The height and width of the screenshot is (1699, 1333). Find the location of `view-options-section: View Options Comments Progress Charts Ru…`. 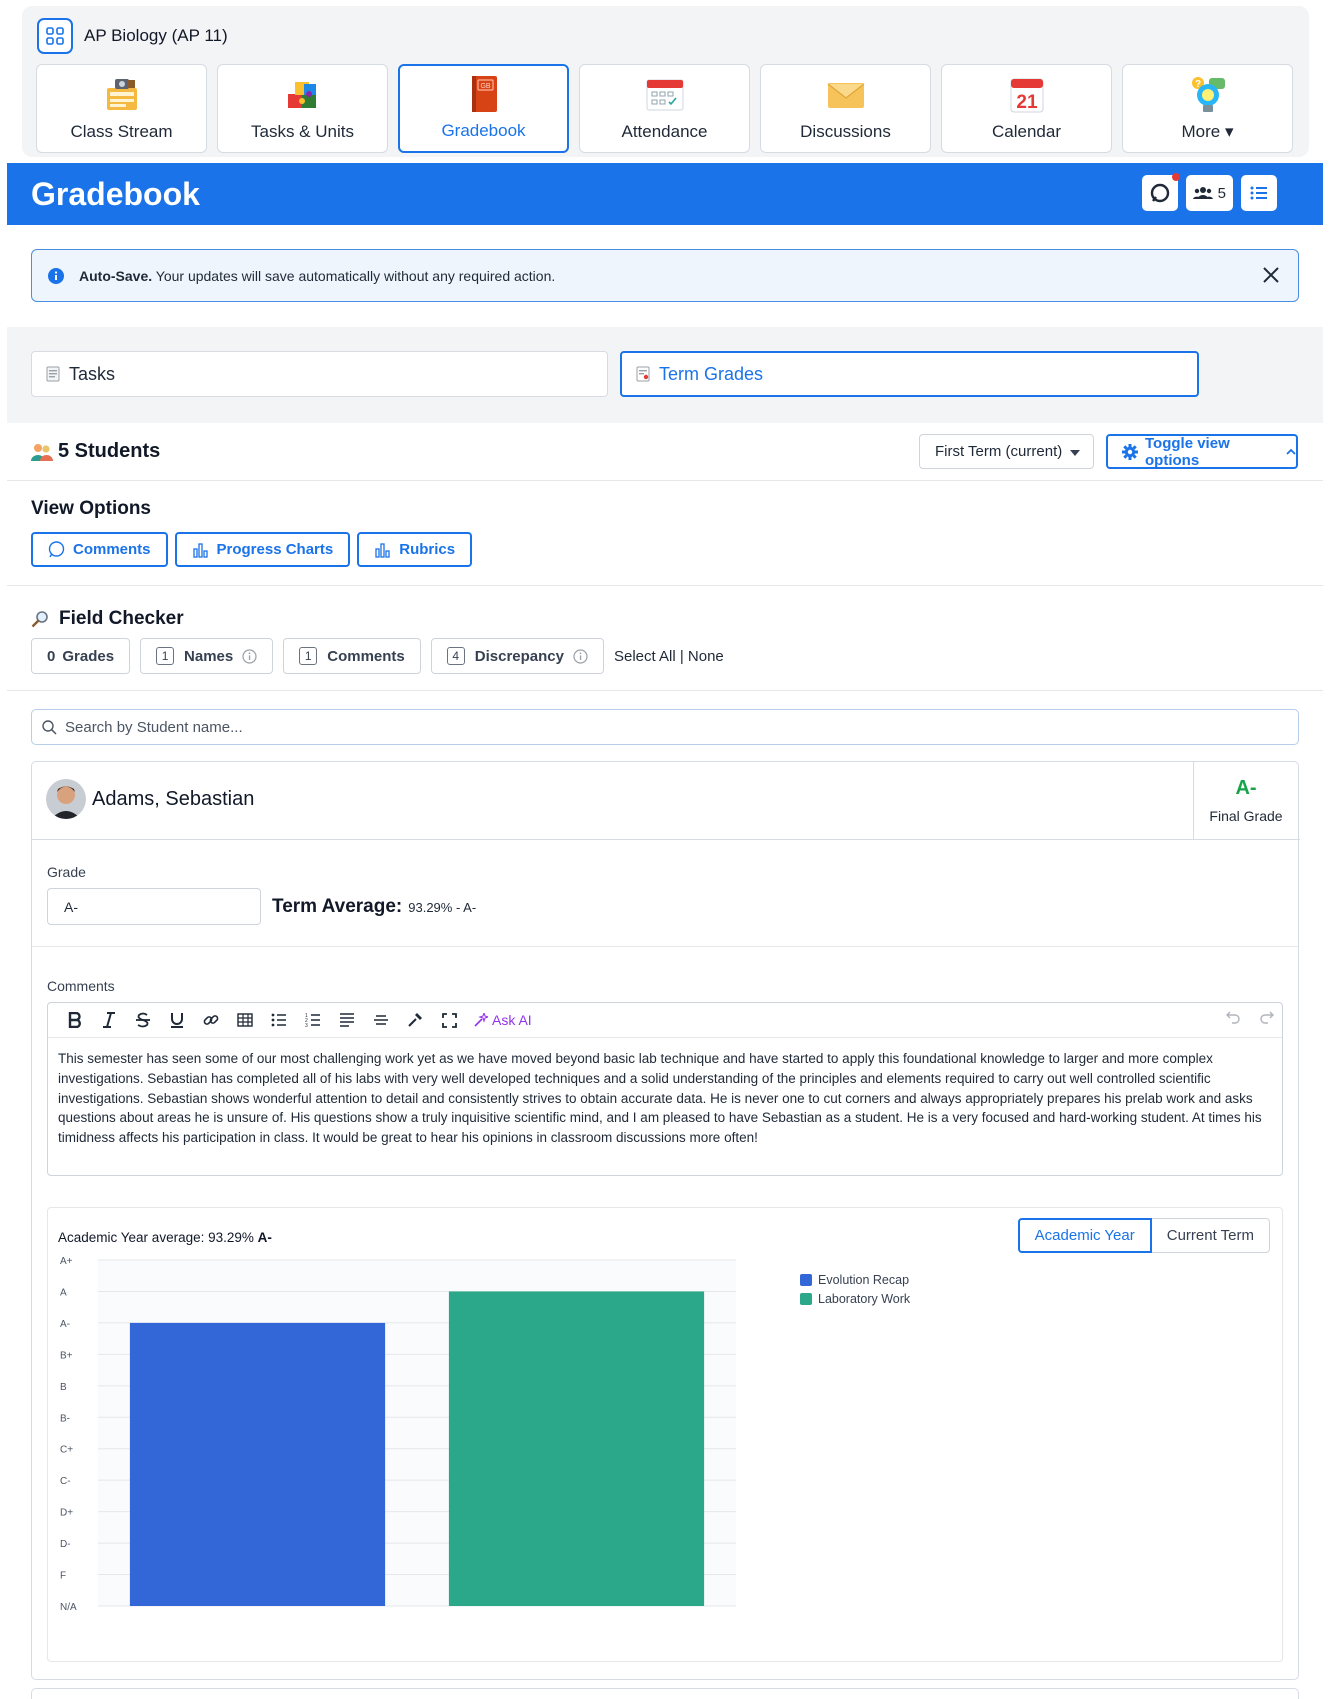

view-options-section: View Options Comments Progress Charts Ru… is located at coordinates (665, 534).